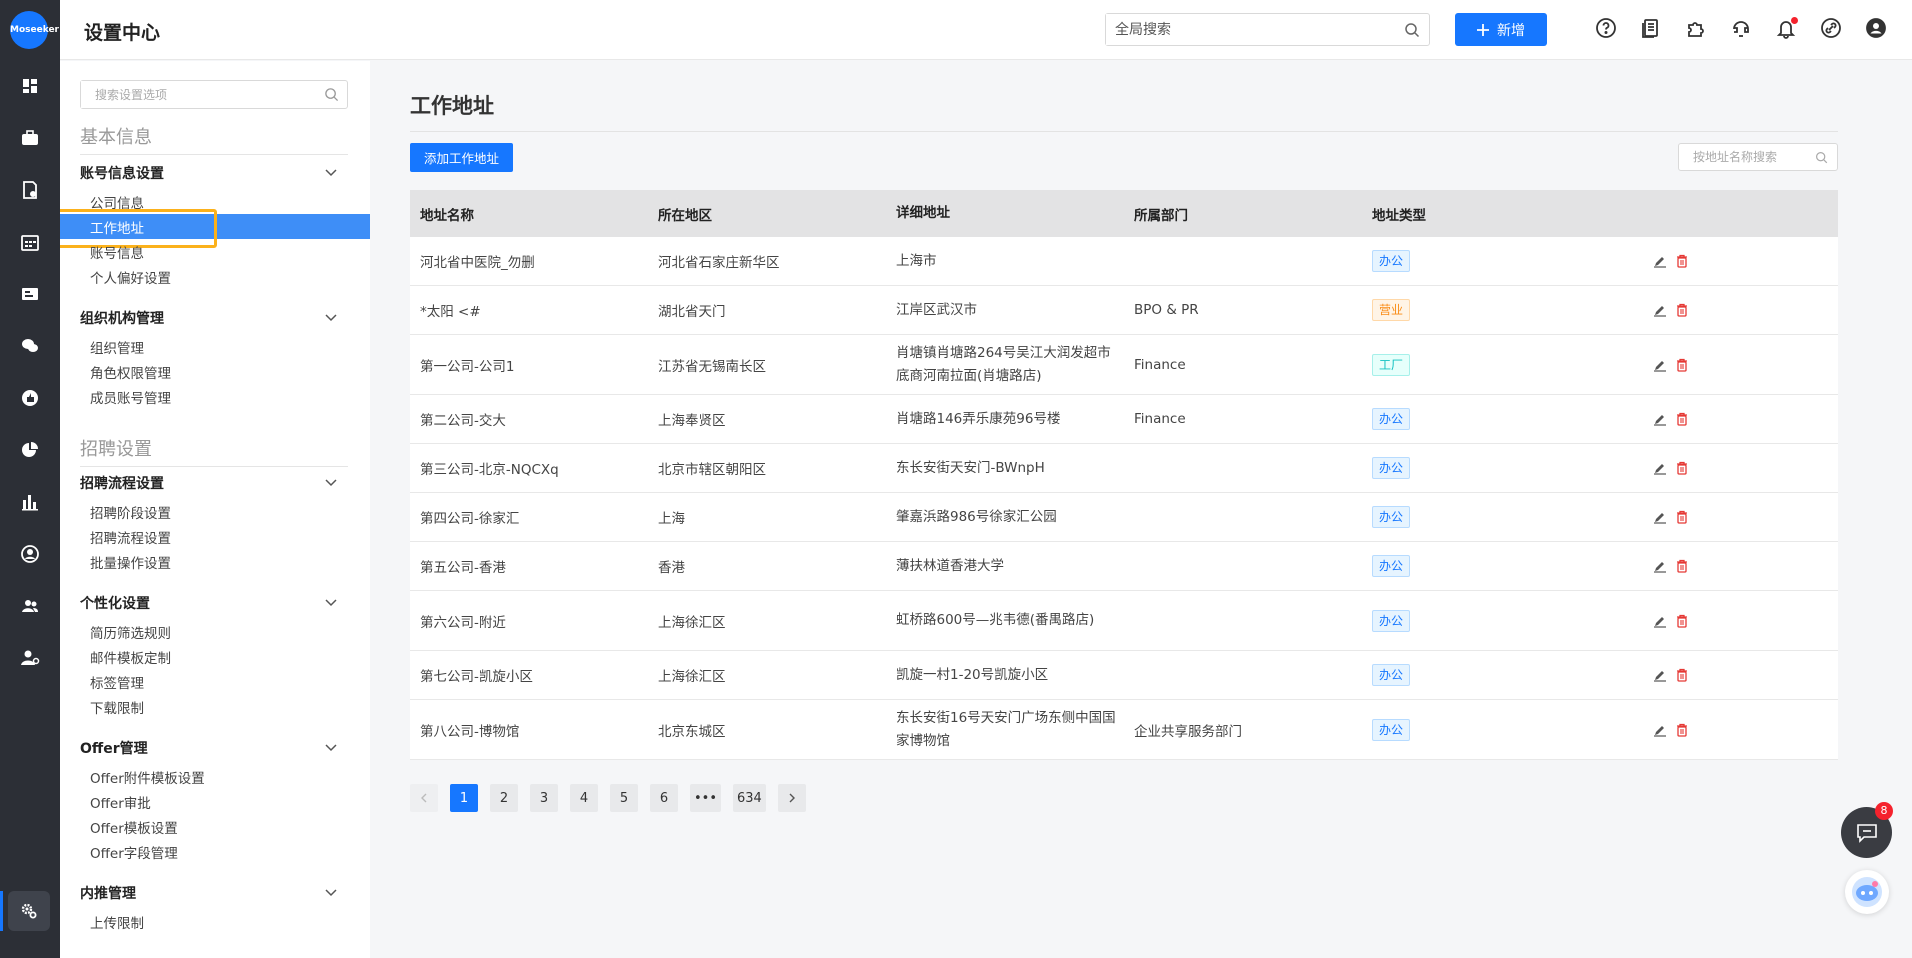 Image resolution: width=1912 pixels, height=958 pixels. What do you see at coordinates (30, 138) in the screenshot?
I see `briefcase-icon` at bounding box center [30, 138].